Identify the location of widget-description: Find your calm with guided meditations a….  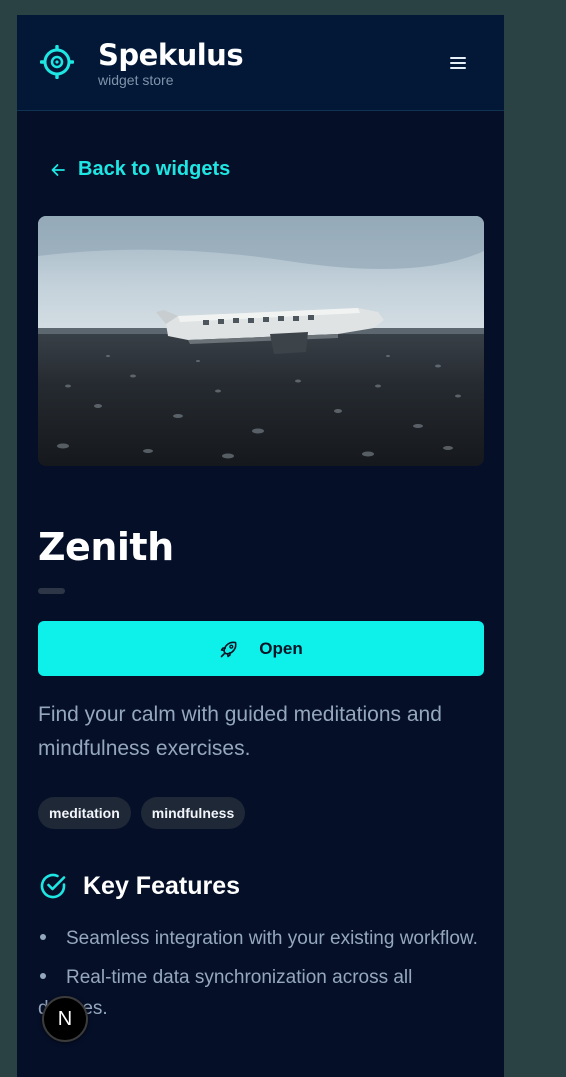
(240, 731).